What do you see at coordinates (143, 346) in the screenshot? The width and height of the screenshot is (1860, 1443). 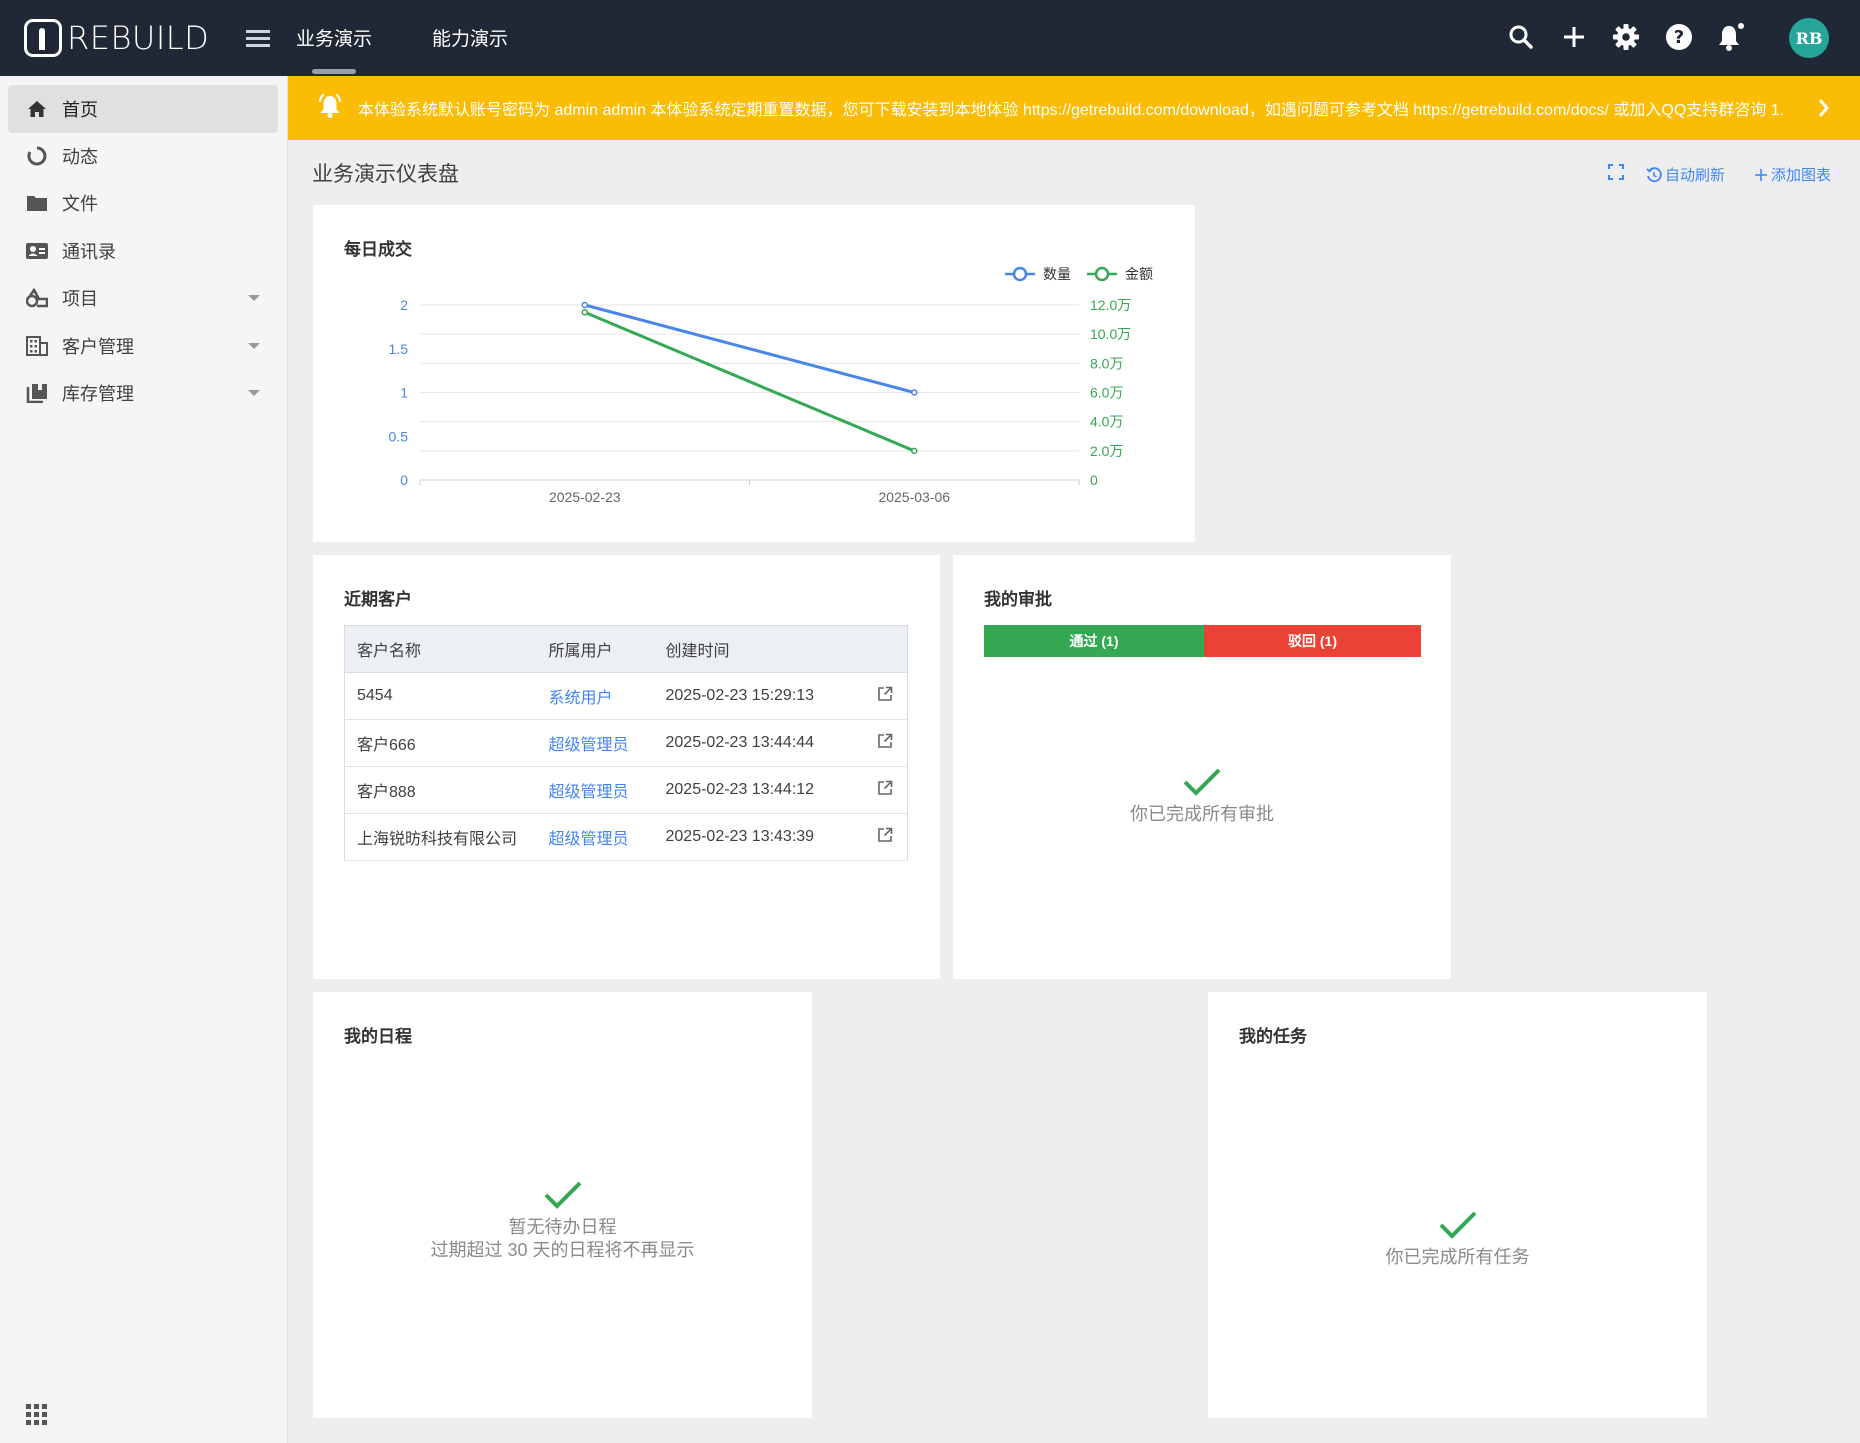 I see `sidebar-item-customers: 客户管理` at bounding box center [143, 346].